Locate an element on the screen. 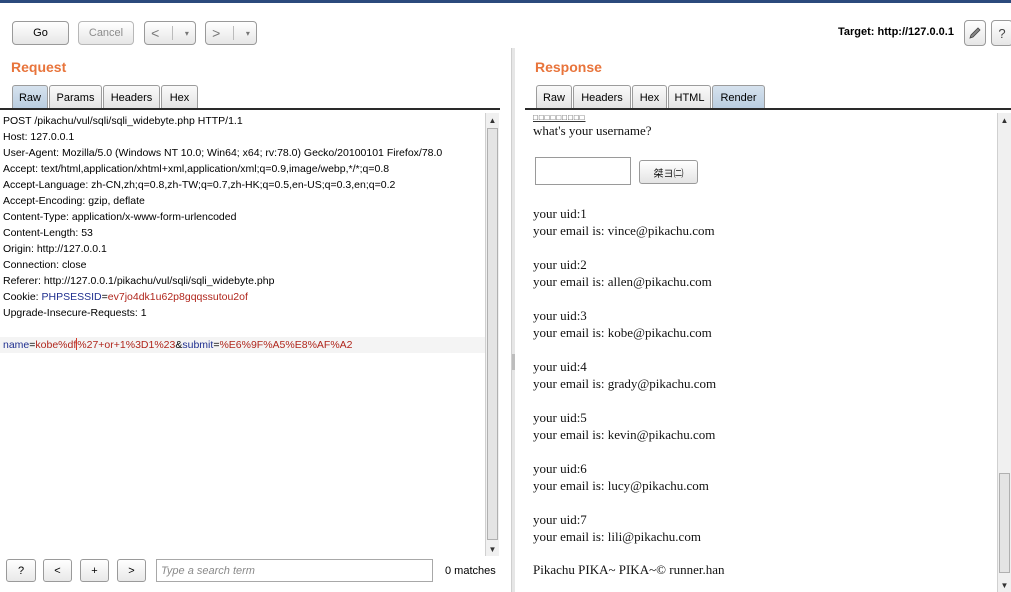 This screenshot has width=1011, height=592. help-button: ? is located at coordinates (1001, 33).